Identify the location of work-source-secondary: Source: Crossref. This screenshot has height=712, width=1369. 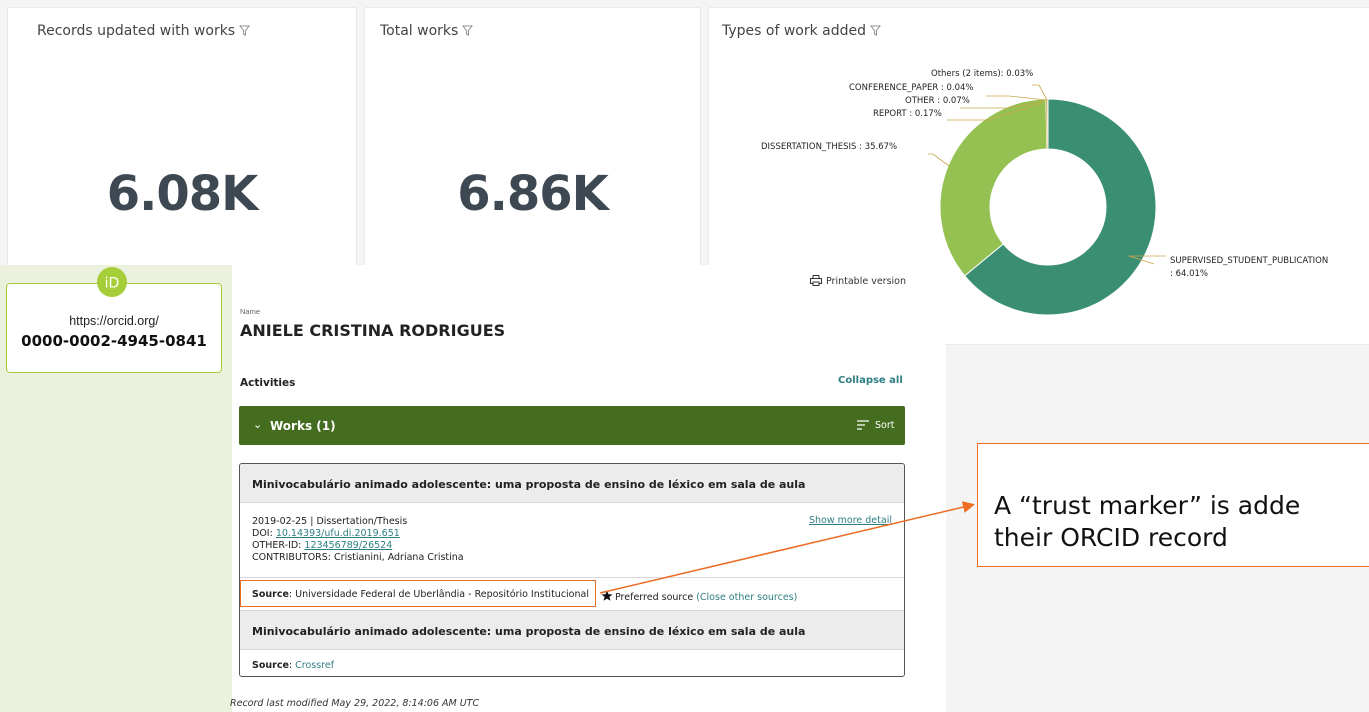
(293, 665).